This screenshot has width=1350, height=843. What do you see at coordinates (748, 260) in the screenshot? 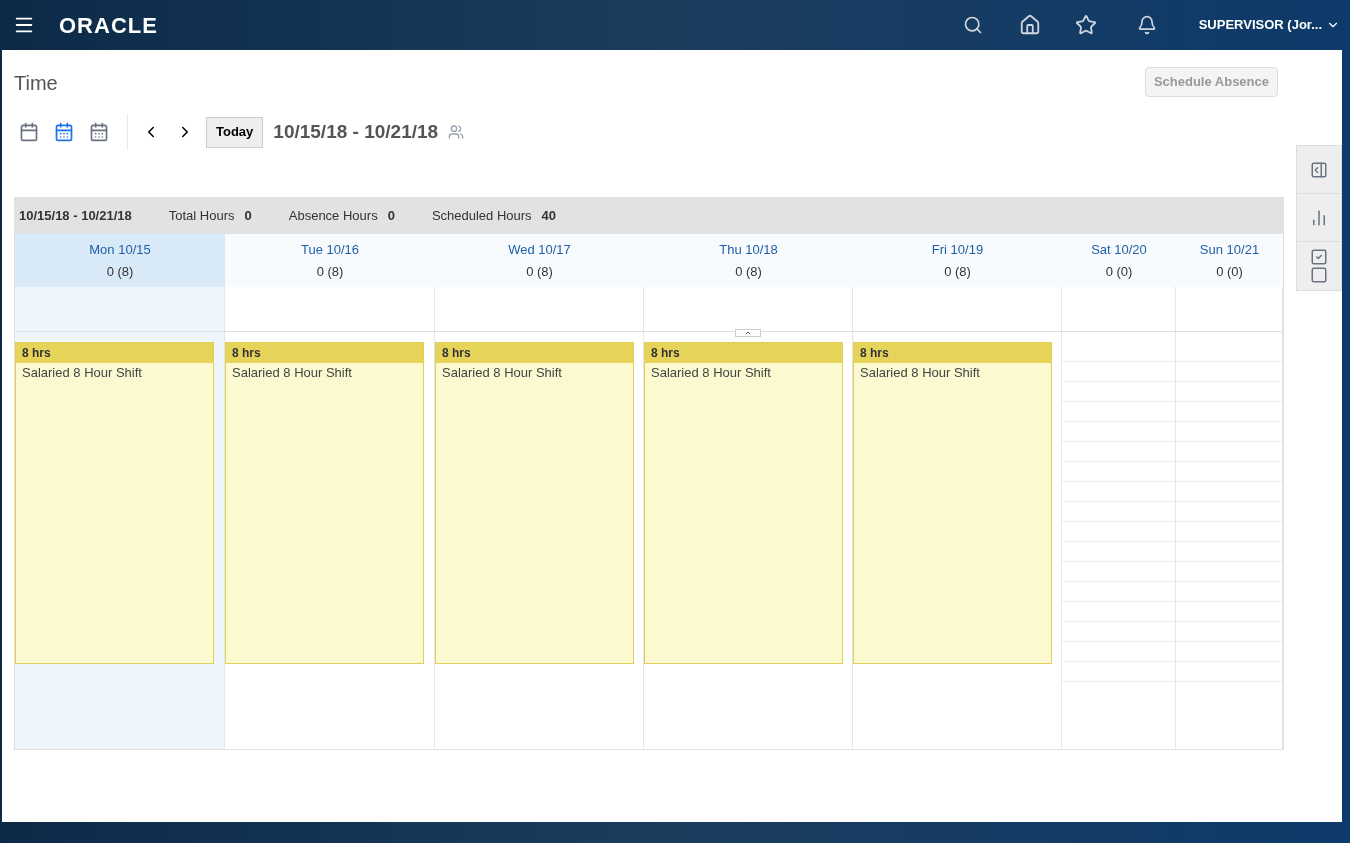
I see `day-header: Thu 10/18 0 (8)` at bounding box center [748, 260].